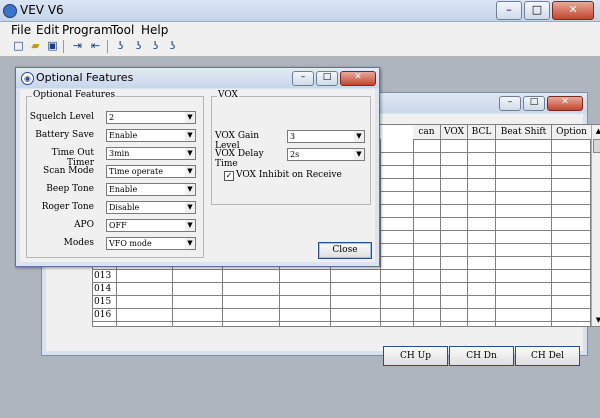 Image resolution: width=600 pixels, height=418 pixels. Describe the element at coordinates (326, 154) in the screenshot. I see `vox-delay-time-select: 2s ▼` at that location.